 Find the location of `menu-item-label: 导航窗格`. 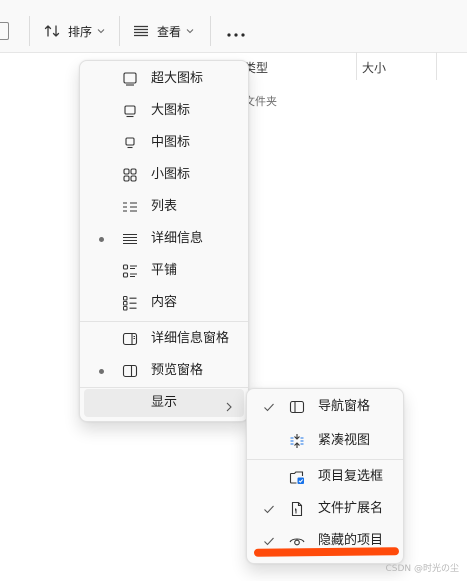

menu-item-label: 导航窗格 is located at coordinates (344, 406).